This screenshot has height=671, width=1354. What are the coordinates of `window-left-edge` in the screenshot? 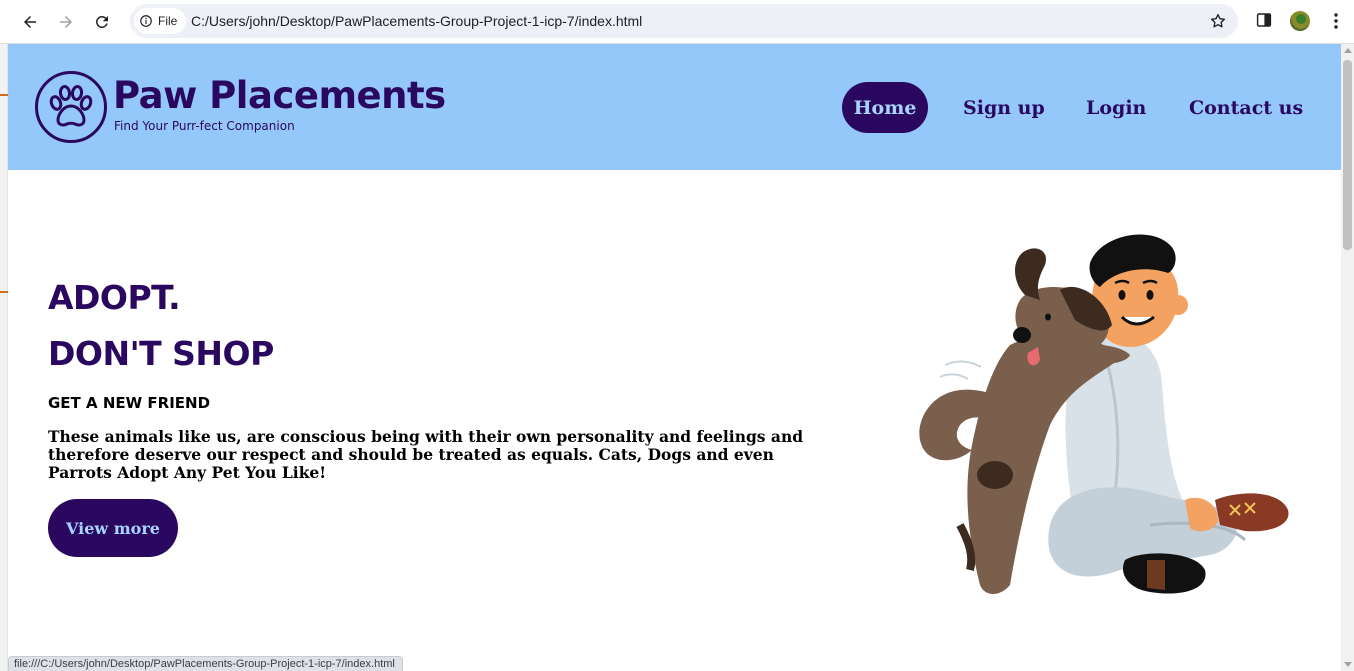 It's located at (4, 357).